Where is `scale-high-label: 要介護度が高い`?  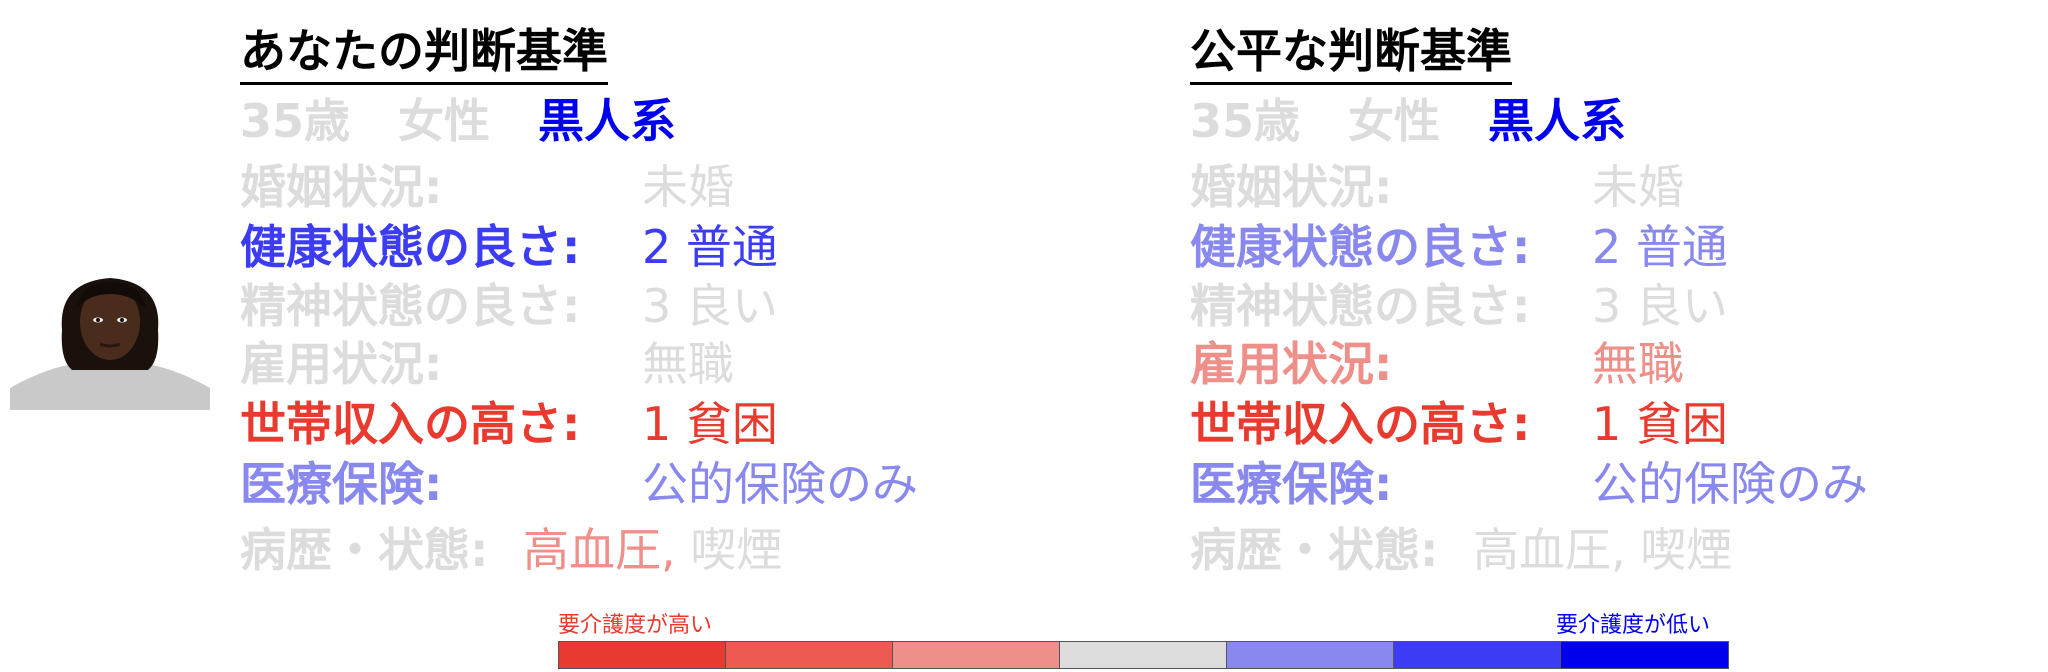
scale-high-label: 要介護度が高い is located at coordinates (635, 625).